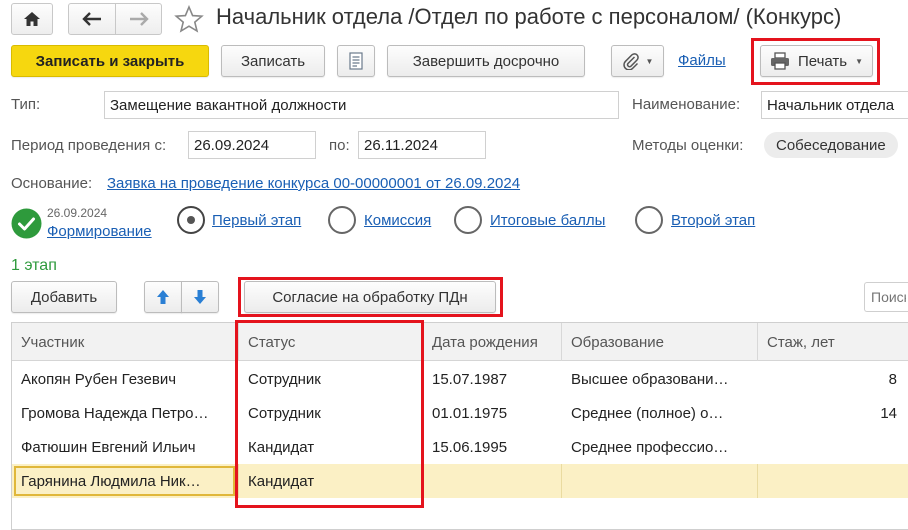 This screenshot has width=908, height=530. I want to click on arrow-right-icon, so click(139, 19).